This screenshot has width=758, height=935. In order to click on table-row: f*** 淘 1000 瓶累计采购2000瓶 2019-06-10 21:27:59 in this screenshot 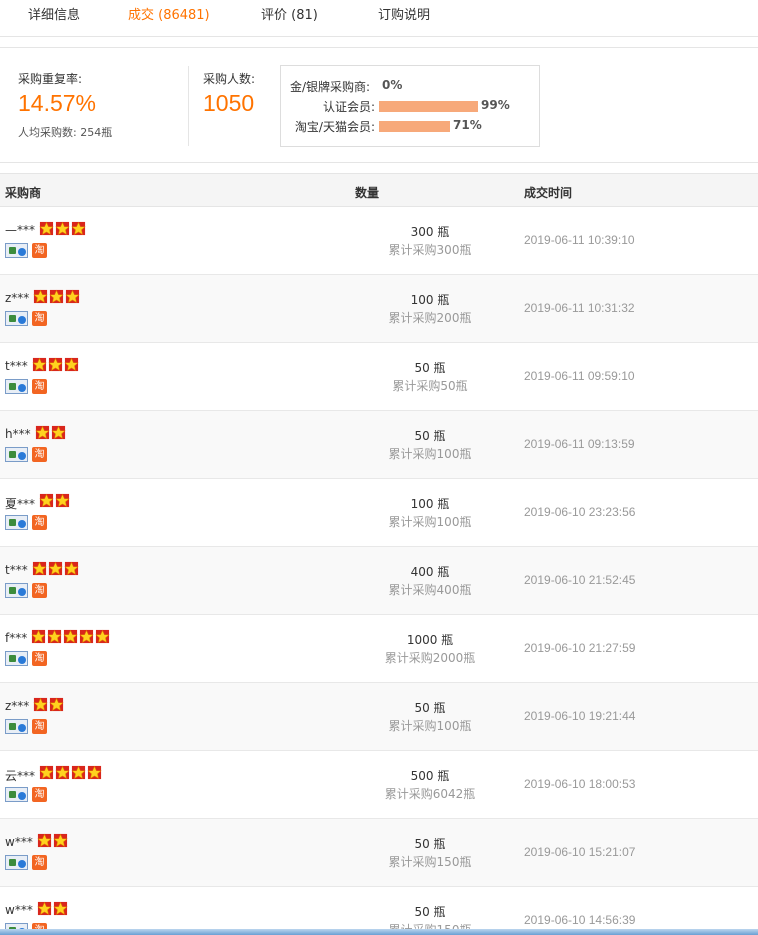, I will do `click(379, 649)`.